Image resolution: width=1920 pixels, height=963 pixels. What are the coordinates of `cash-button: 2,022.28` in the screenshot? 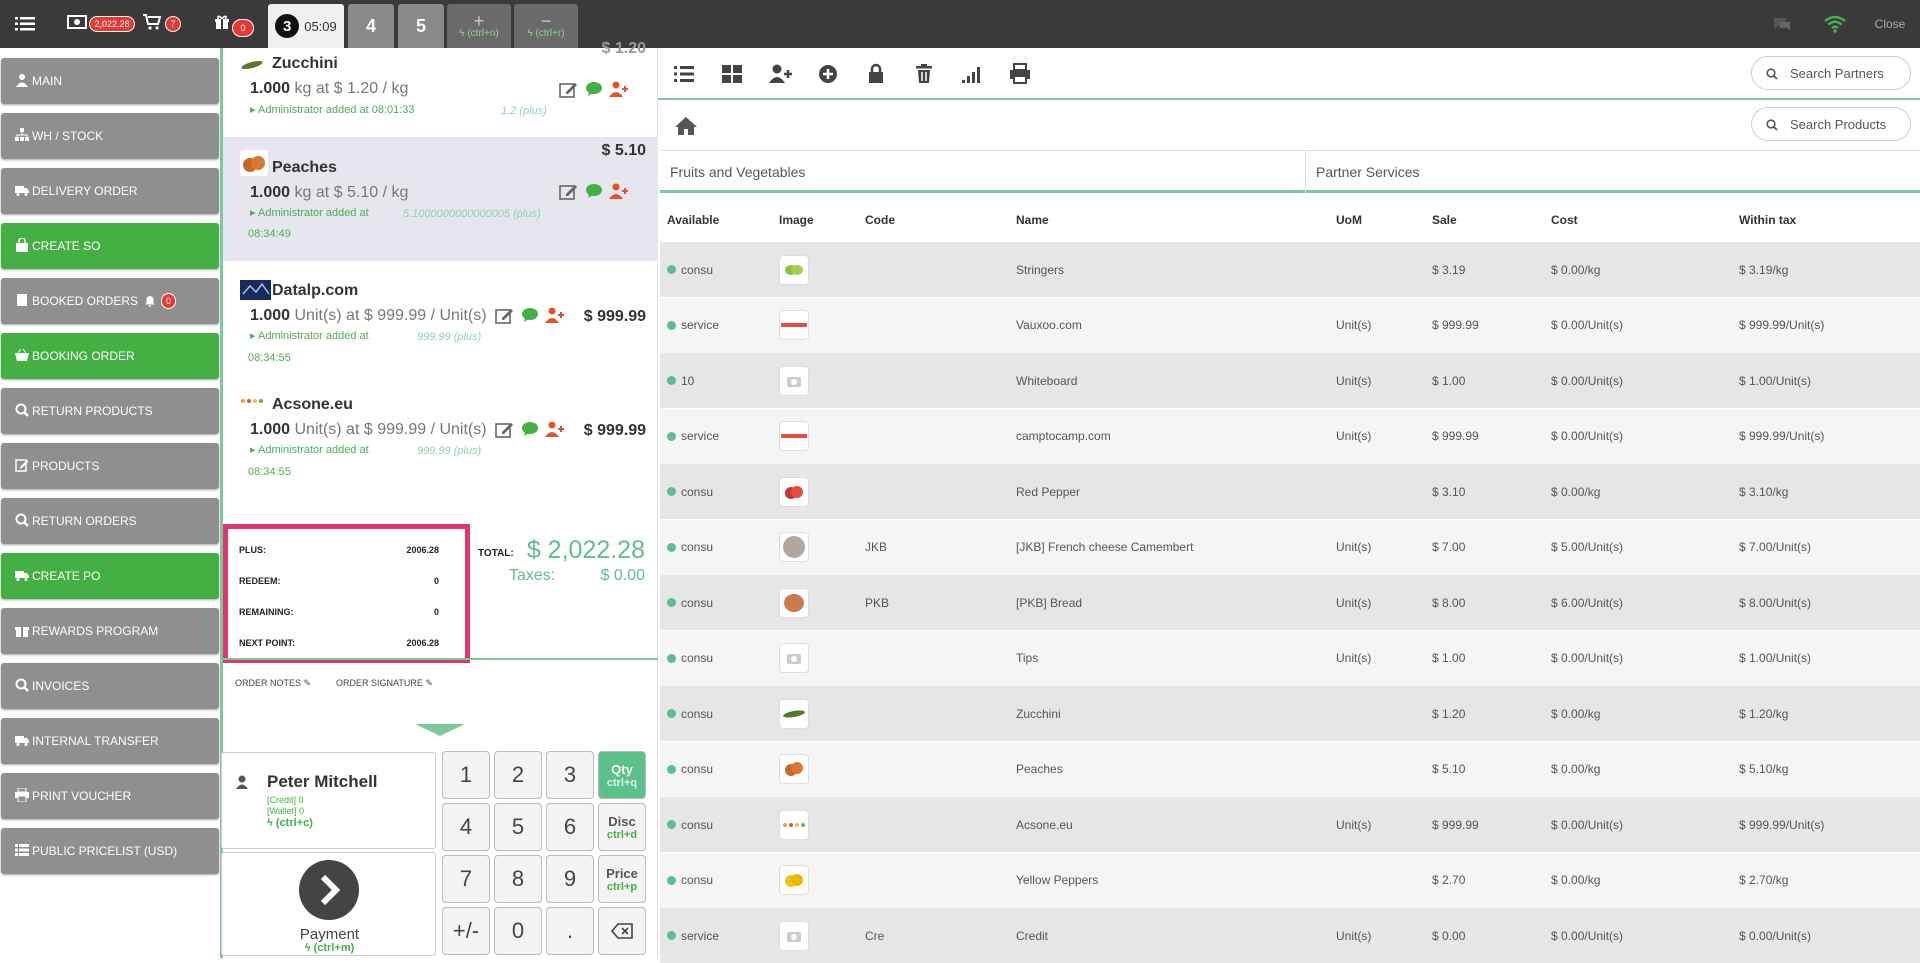 It's located at (101, 24).